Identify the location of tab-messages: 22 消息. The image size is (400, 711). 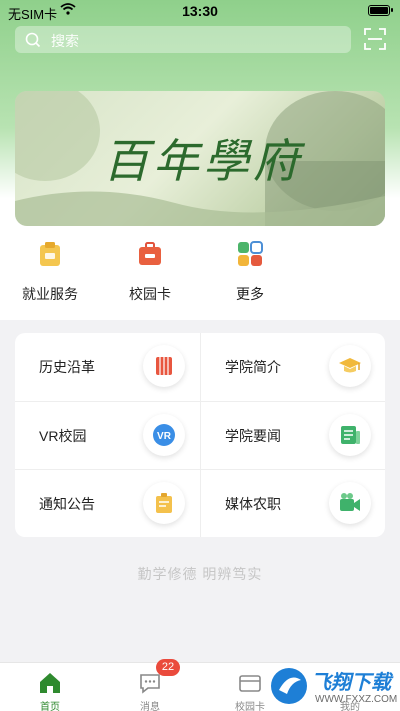
(150, 685).